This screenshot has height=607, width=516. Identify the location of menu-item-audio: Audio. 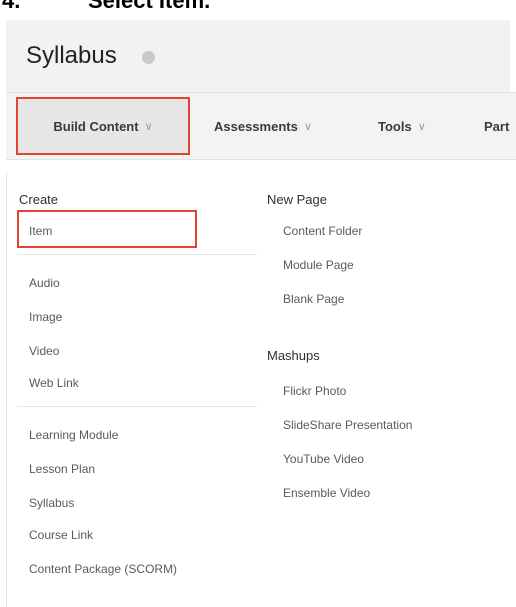
(44, 283).